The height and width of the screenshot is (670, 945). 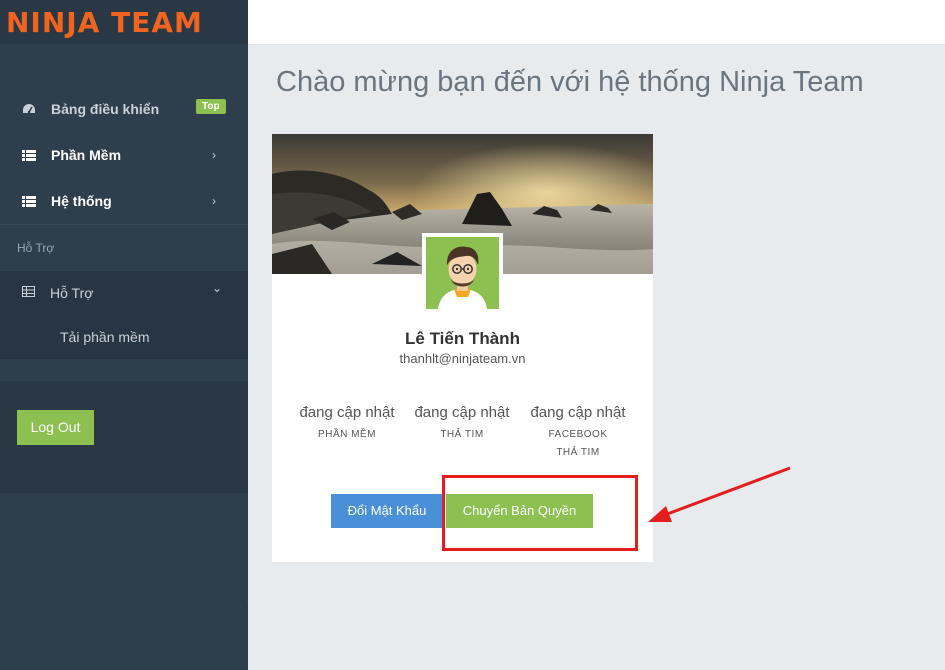 What do you see at coordinates (124, 201) in the screenshot?
I see `sidebar-item-system: Hệ thống ›` at bounding box center [124, 201].